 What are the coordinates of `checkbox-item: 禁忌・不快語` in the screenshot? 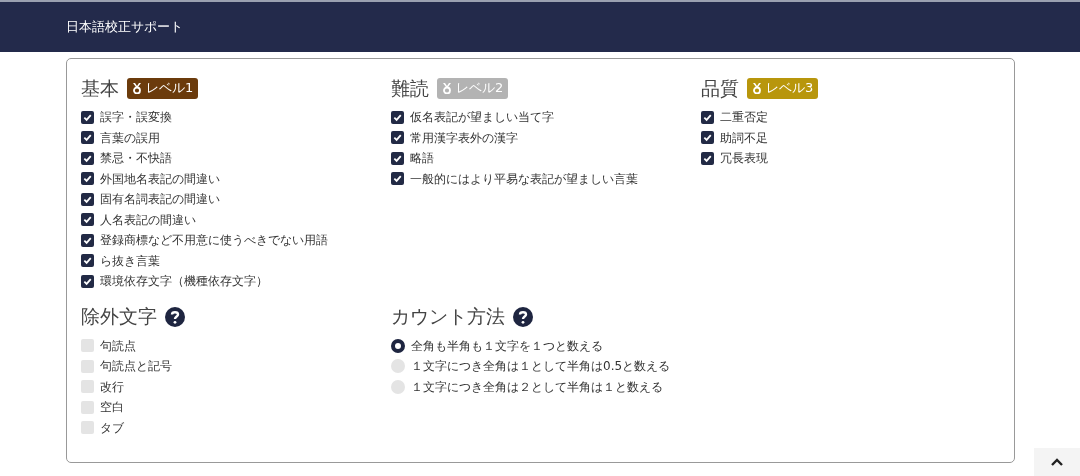 It's located at (236, 158).